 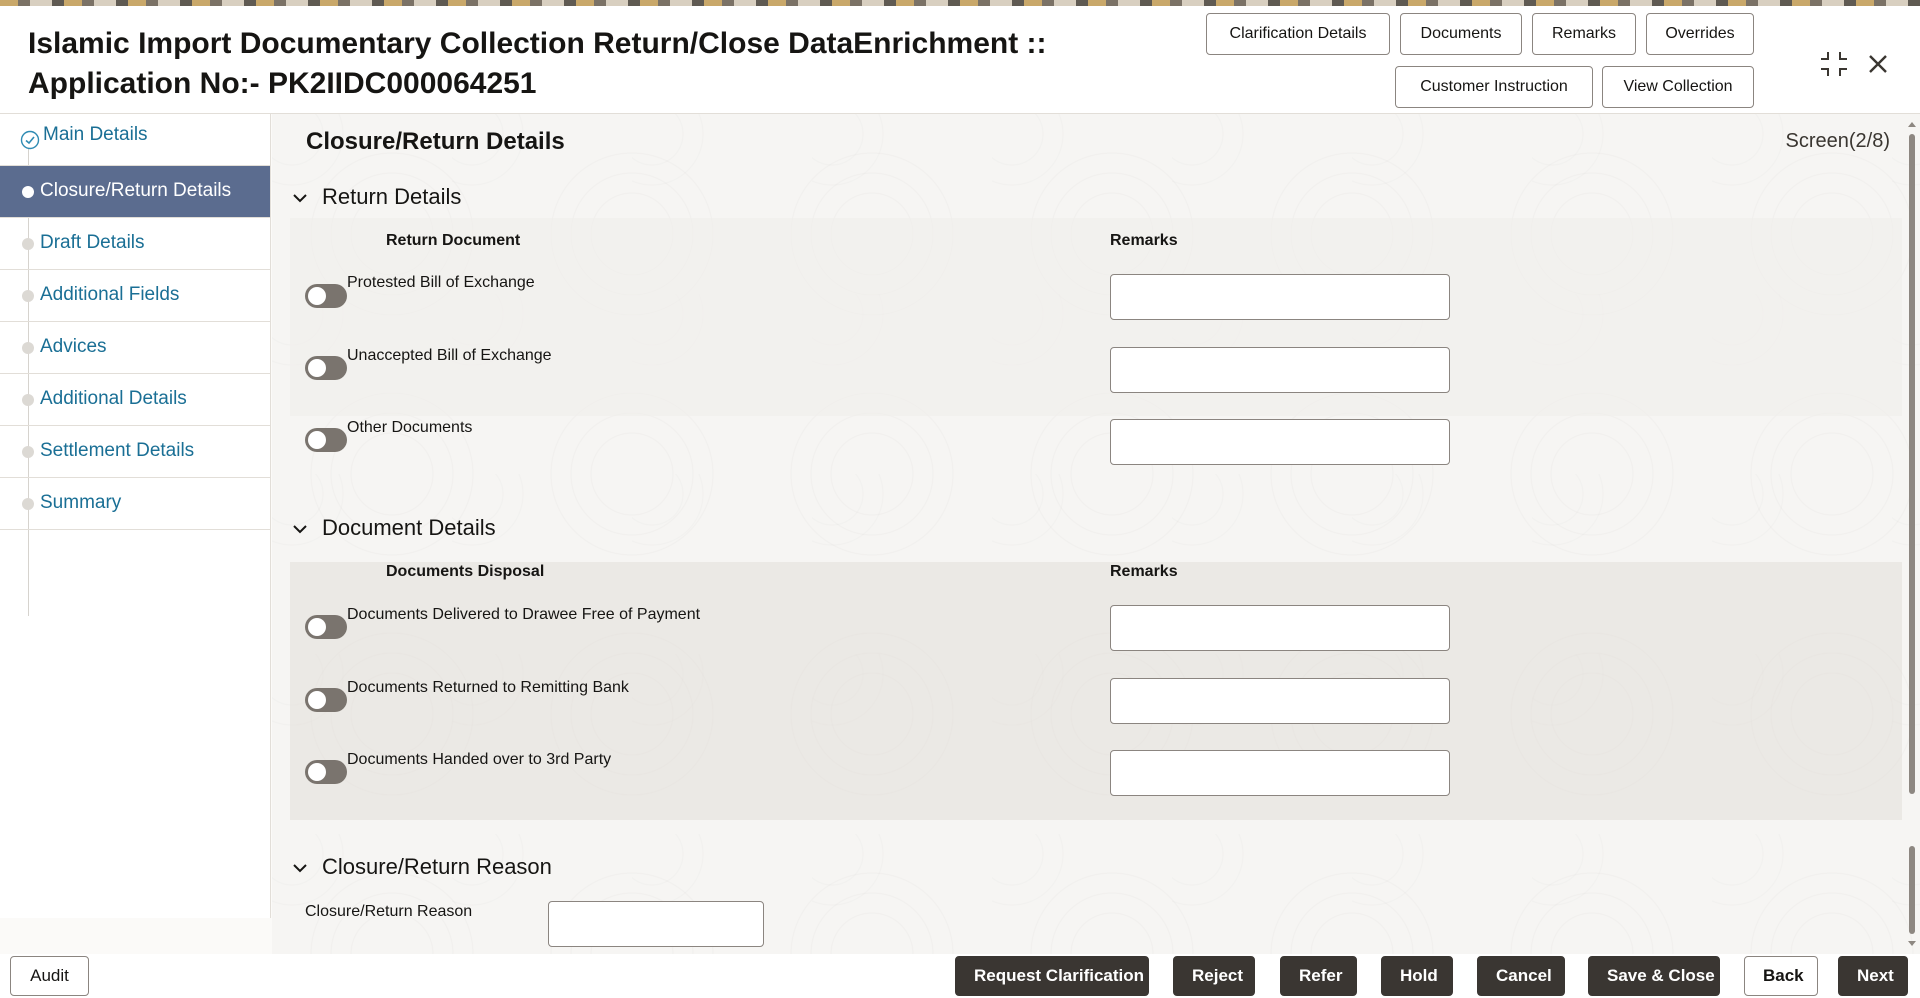 I want to click on return-document-column-header: Return Document, so click(x=453, y=240).